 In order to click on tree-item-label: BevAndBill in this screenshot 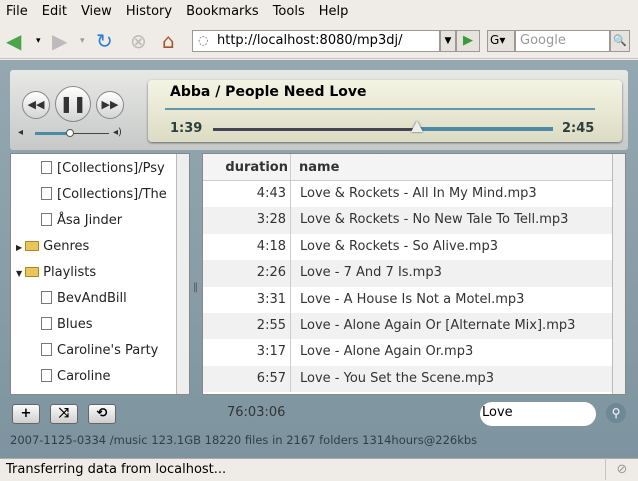, I will do `click(92, 298)`.